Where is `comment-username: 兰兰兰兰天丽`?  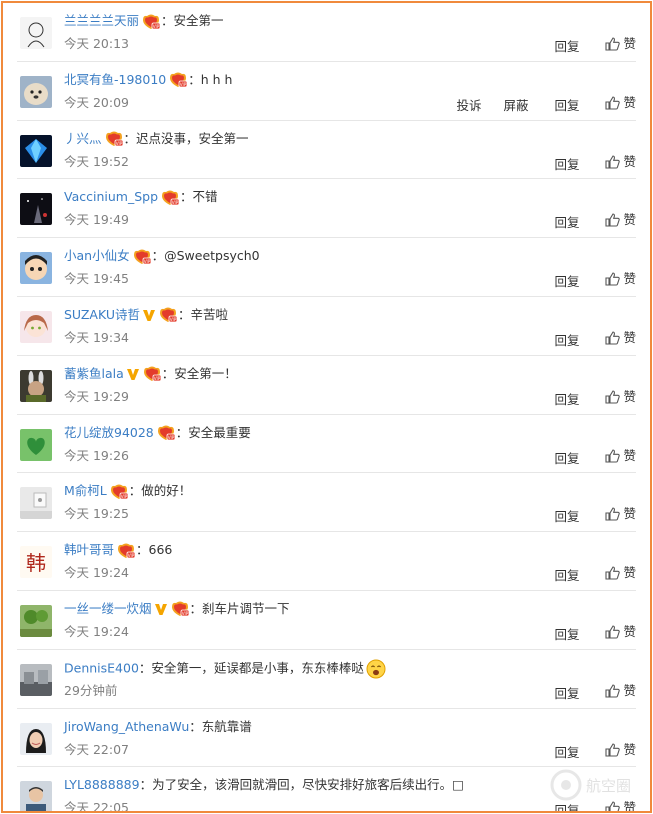 comment-username: 兰兰兰兰天丽 is located at coordinates (101, 20).